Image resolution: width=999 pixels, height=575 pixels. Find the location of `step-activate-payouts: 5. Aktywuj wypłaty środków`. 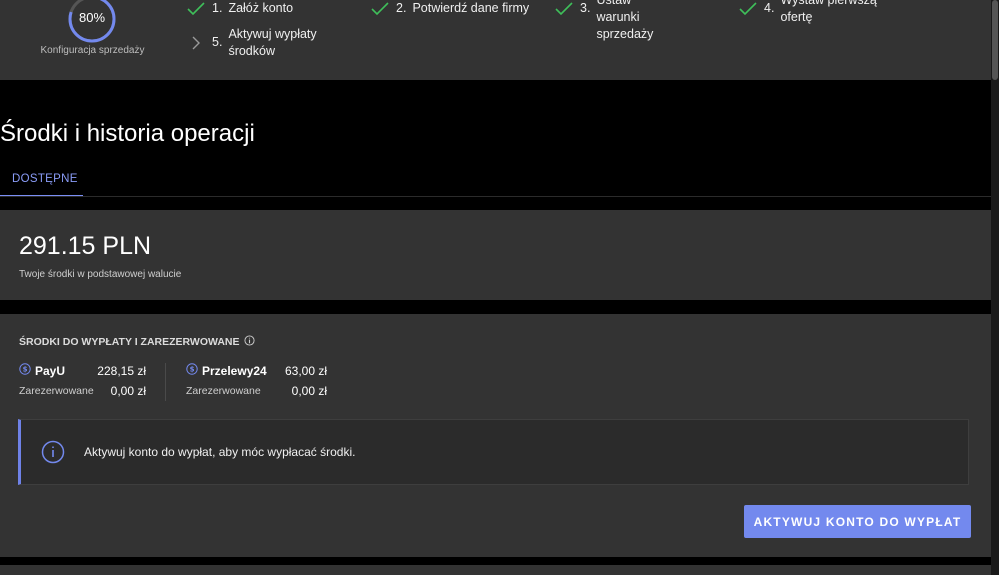

step-activate-payouts: 5. Aktywuj wypłaty środków is located at coordinates (257, 43).